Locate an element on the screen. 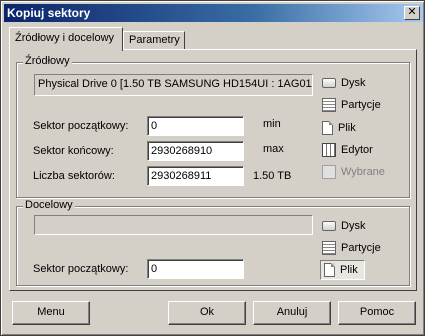 This screenshot has width=425, height=336. target-group-label: Docelowy is located at coordinates (49, 205).